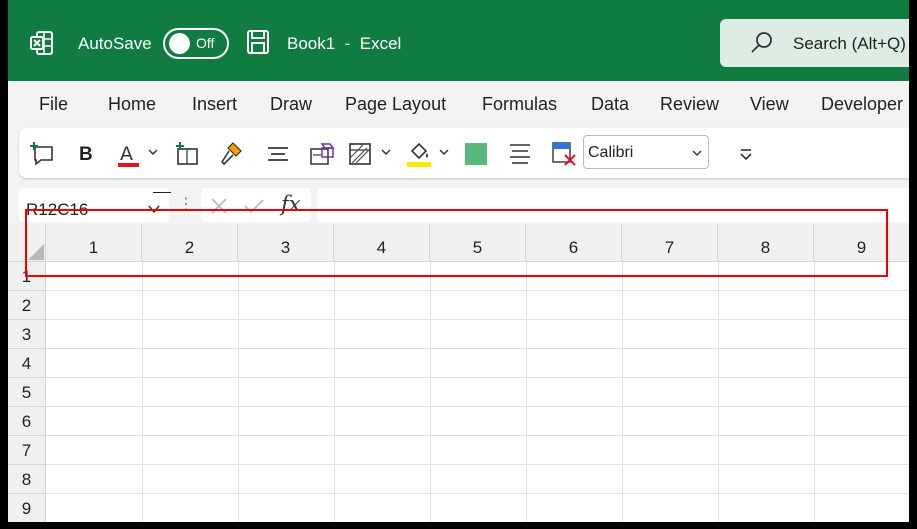 The image size is (917, 529). What do you see at coordinates (456, 243) in the screenshot?
I see `annotation-highlight-box` at bounding box center [456, 243].